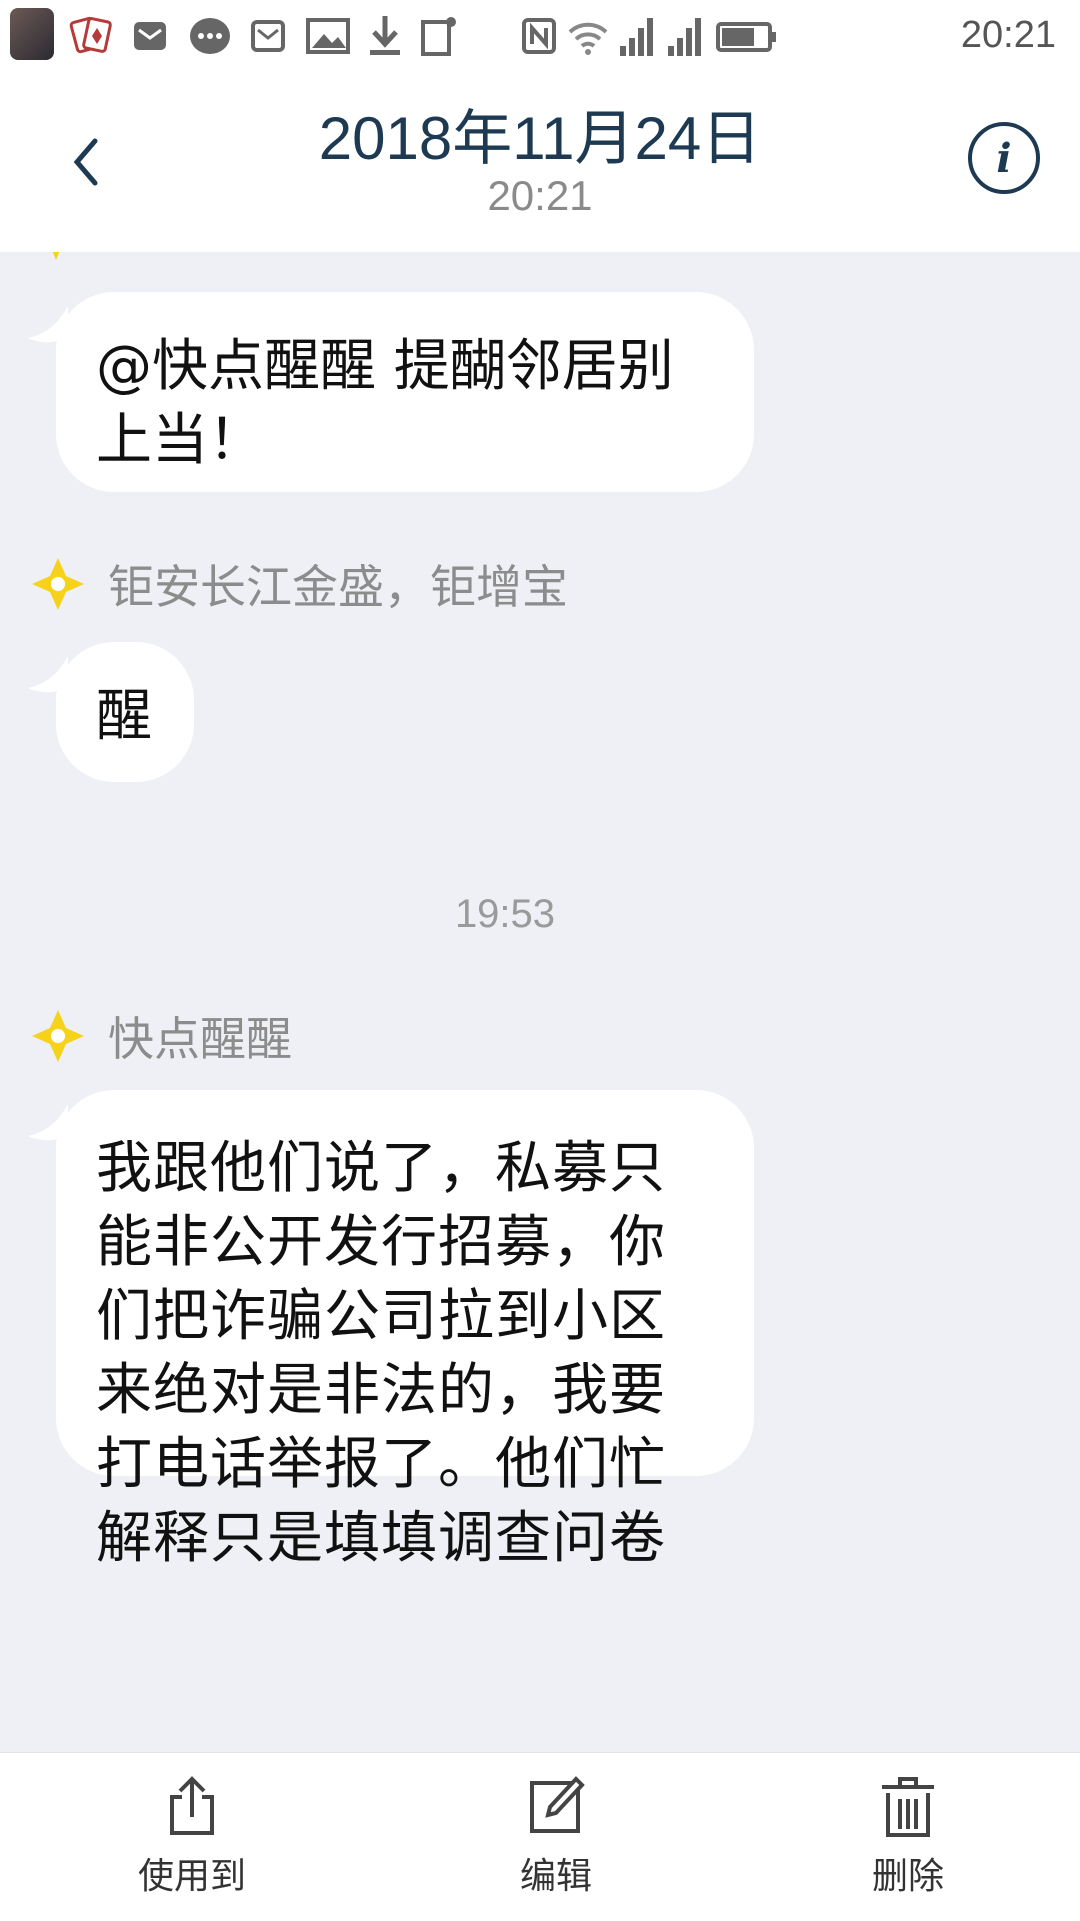 This screenshot has height=1921, width=1080. I want to click on edit-icon, so click(557, 1804).